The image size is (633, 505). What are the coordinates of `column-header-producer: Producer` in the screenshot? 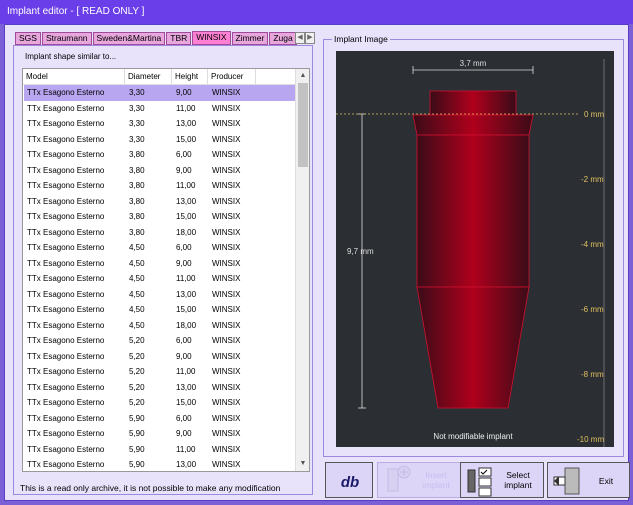 It's located at (232, 76).